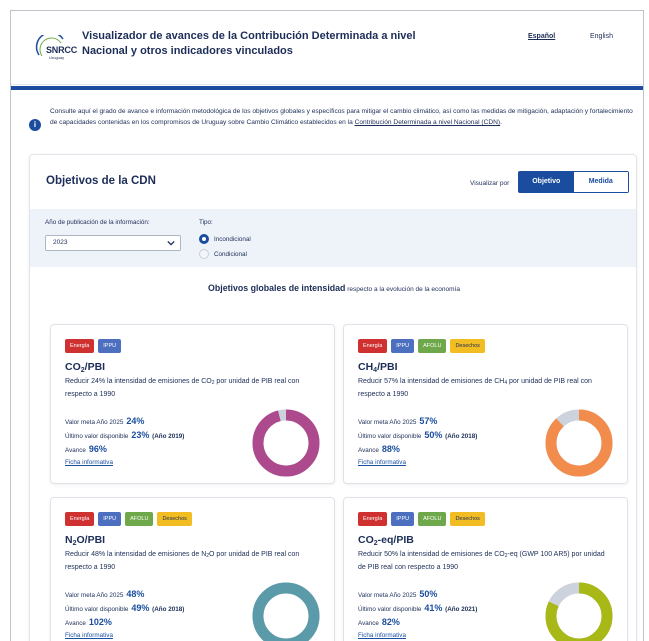  What do you see at coordinates (366, 367) in the screenshot?
I see `card-title-pre: CH` at bounding box center [366, 367].